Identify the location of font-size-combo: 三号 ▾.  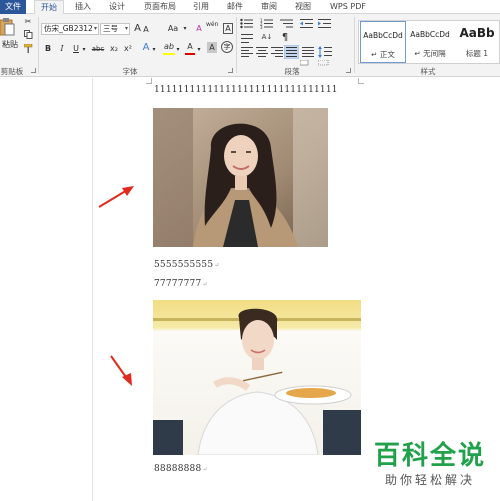
(115, 29).